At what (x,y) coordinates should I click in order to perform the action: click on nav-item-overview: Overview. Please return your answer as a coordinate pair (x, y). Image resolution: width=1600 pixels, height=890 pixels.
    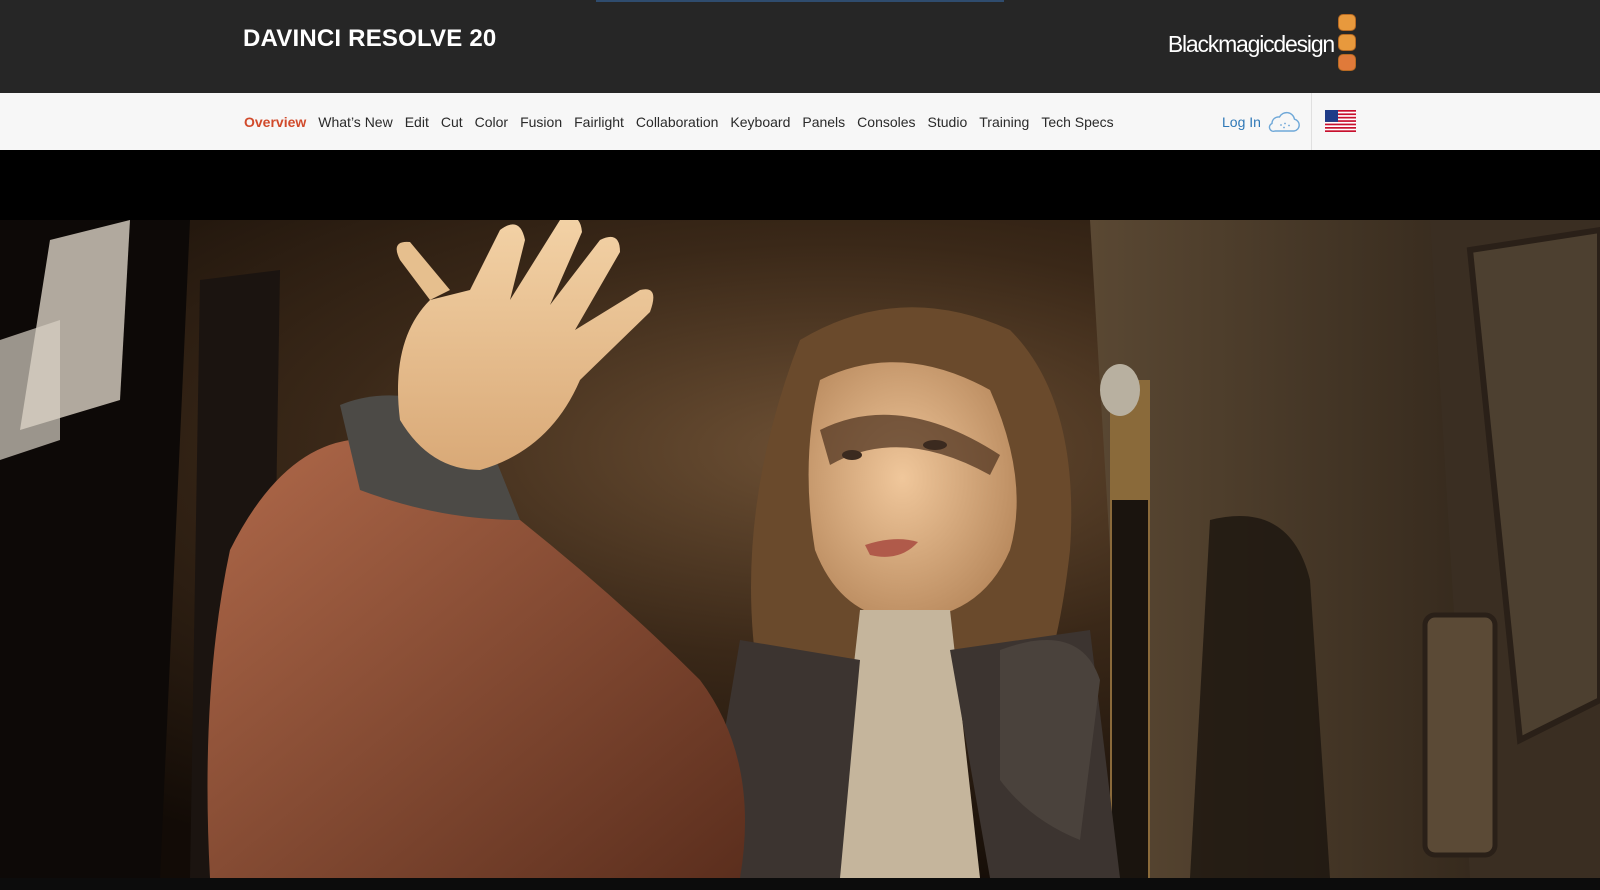
    Looking at the image, I should click on (275, 122).